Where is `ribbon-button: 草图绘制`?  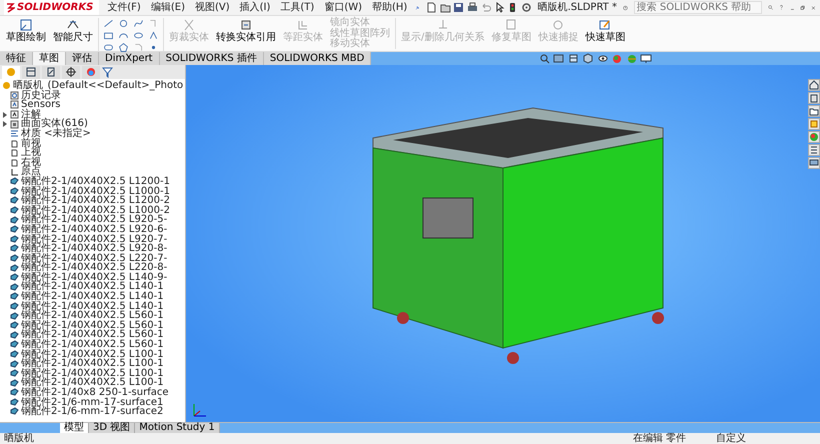
ribbon-button: 草图绘制 is located at coordinates (26, 30).